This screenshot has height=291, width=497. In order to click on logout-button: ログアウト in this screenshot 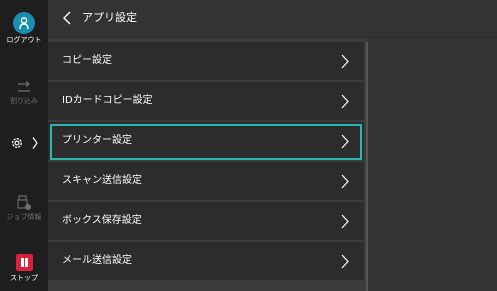, I will do `click(24, 28)`.